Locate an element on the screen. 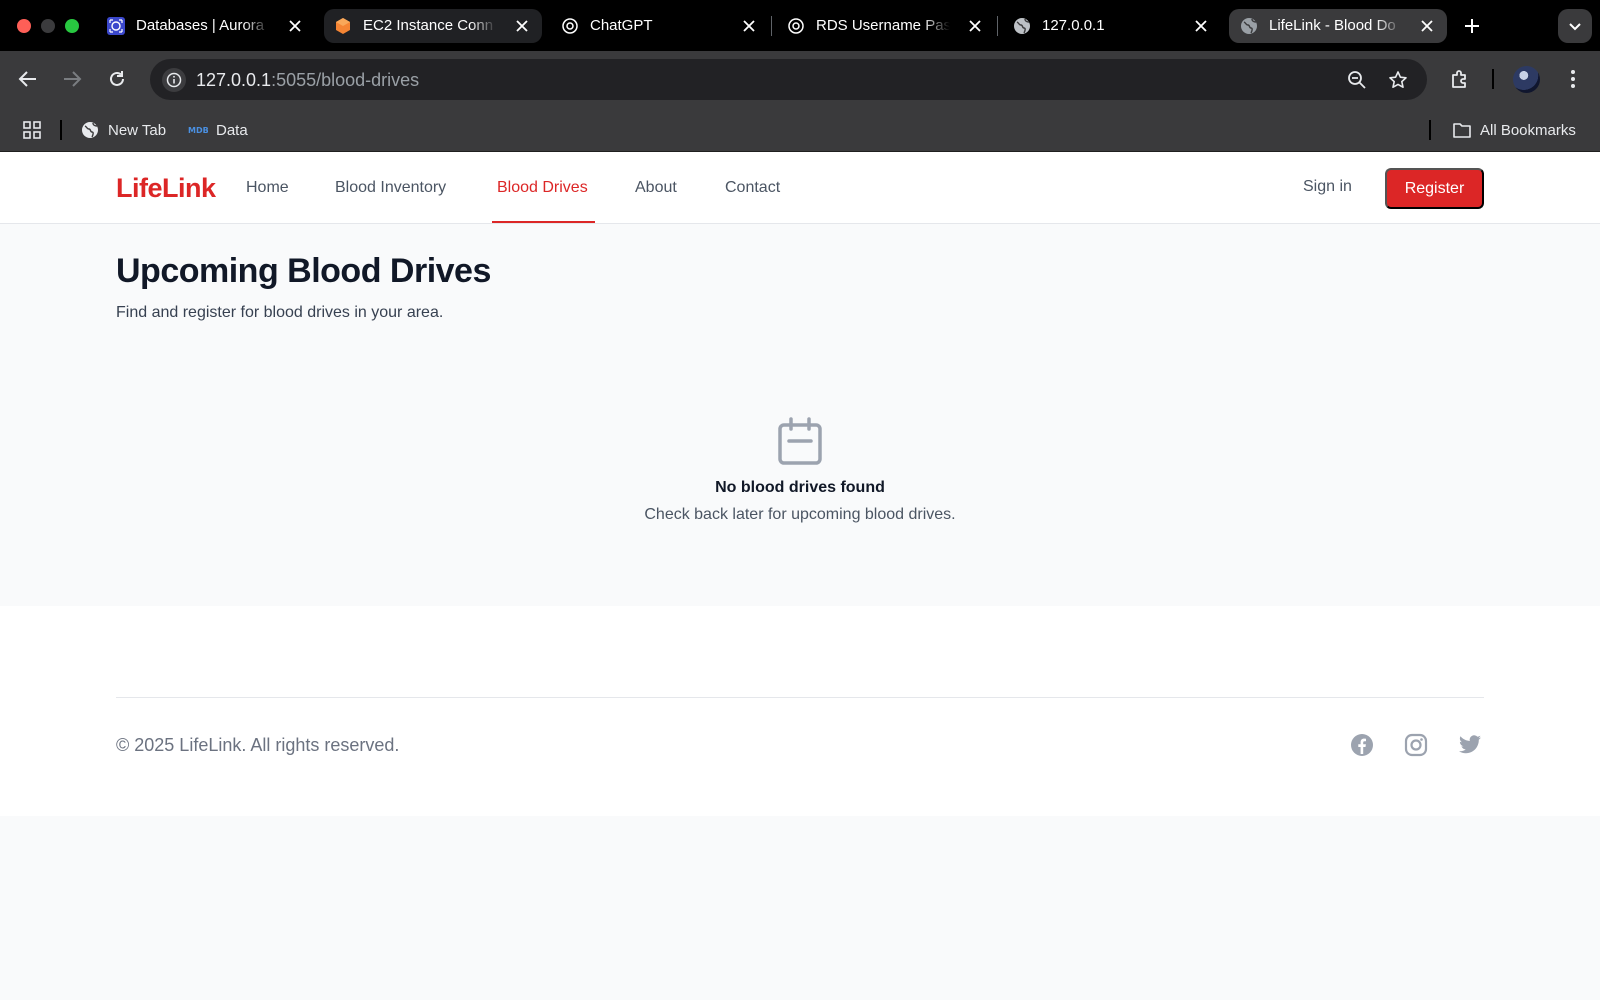 The width and height of the screenshot is (1600, 1000). folder-icon is located at coordinates (1462, 130).